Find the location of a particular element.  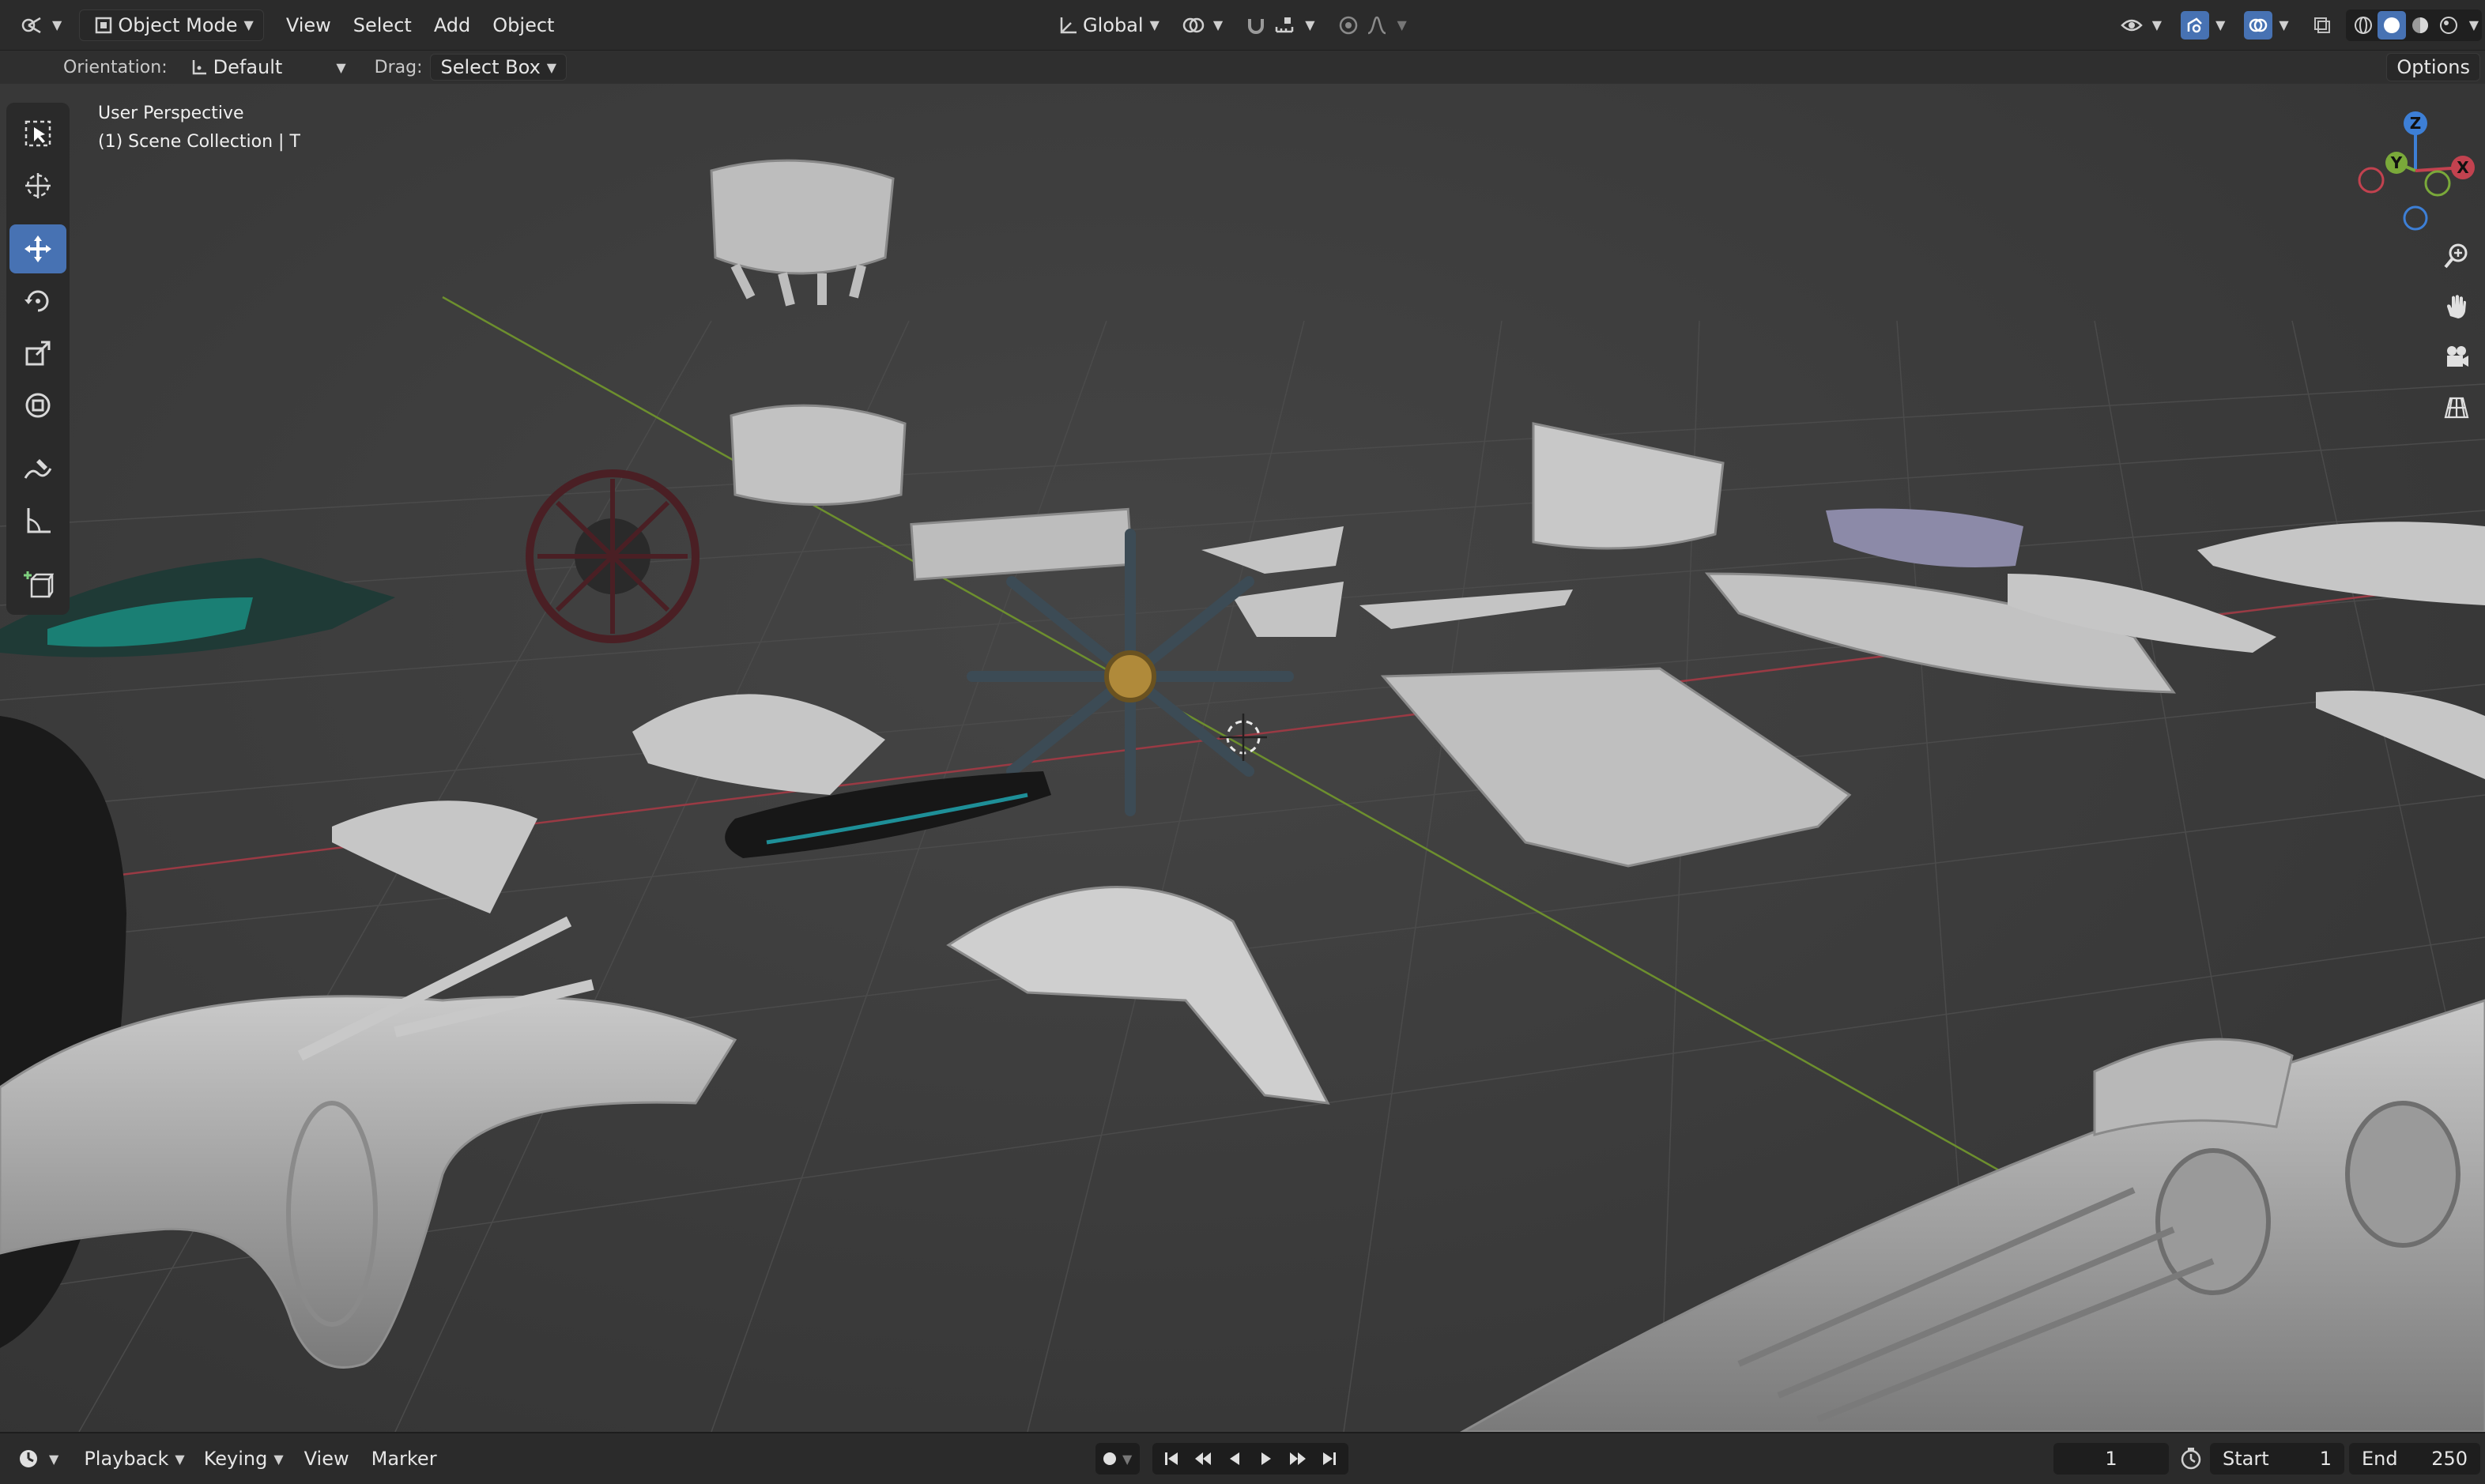

options-label: Options is located at coordinates (2433, 67).